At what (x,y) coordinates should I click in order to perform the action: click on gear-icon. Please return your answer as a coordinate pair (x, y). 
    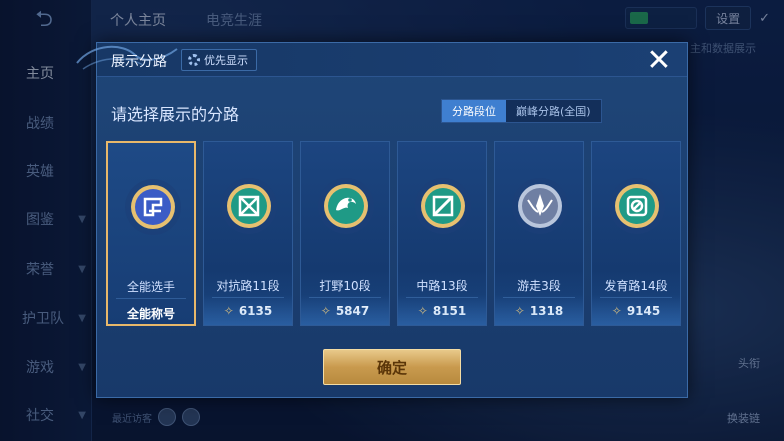
    Looking at the image, I should click on (194, 60).